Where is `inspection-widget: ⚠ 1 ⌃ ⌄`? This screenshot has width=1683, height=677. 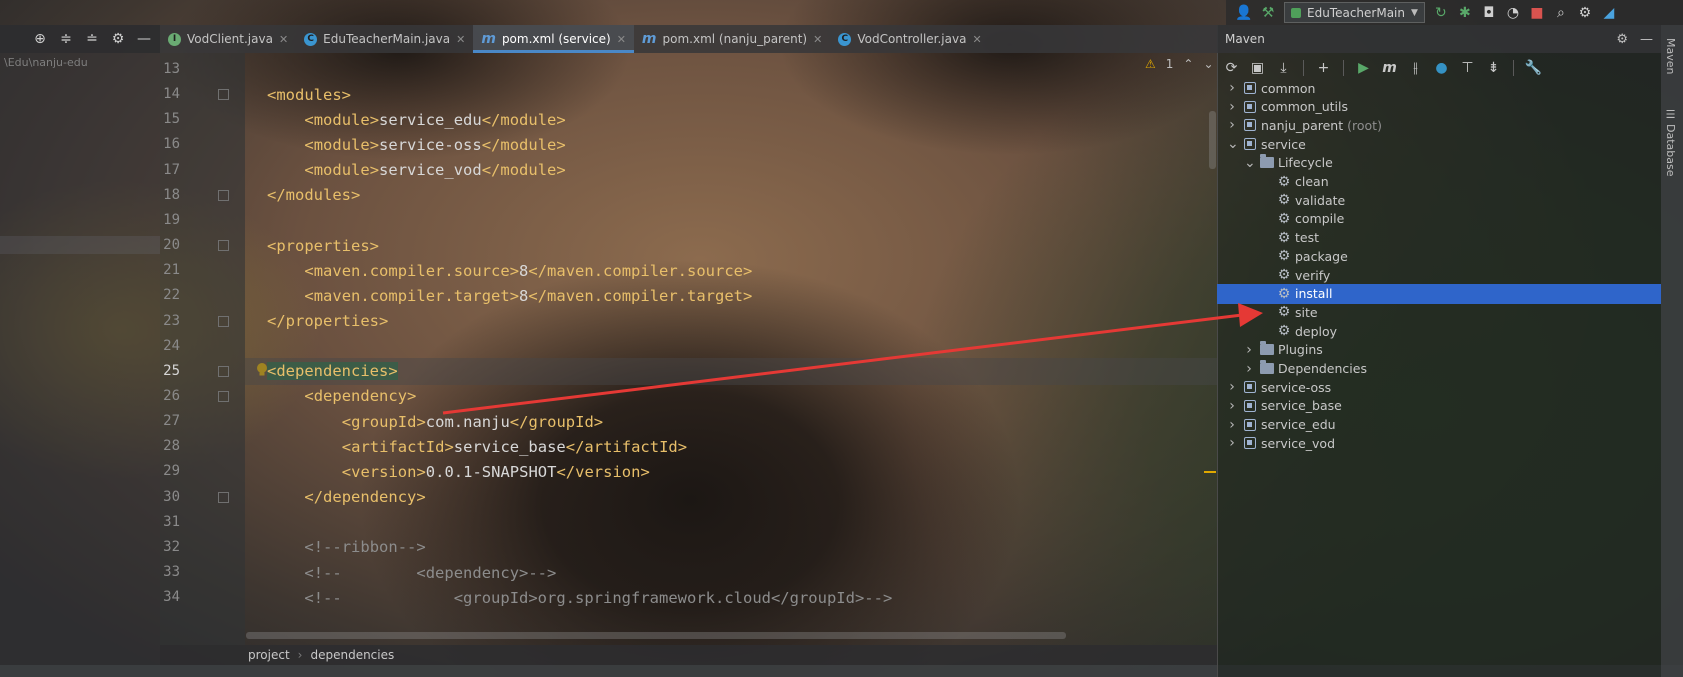 inspection-widget: ⚠ 1 ⌃ ⌄ is located at coordinates (1179, 64).